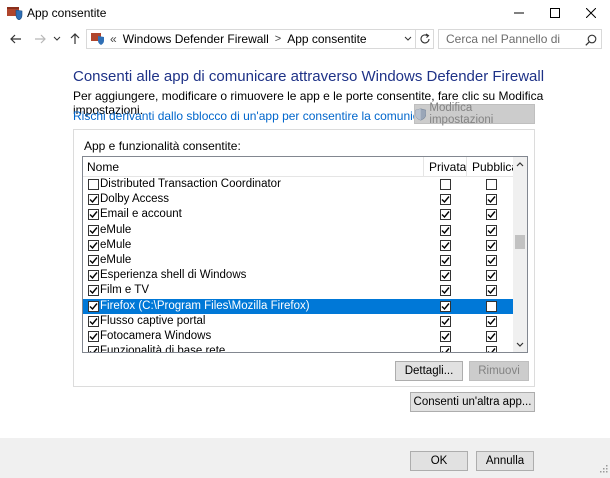 The height and width of the screenshot is (478, 610). What do you see at coordinates (298, 184) in the screenshot?
I see `table-row: Distributed Transaction Coordinator` at bounding box center [298, 184].